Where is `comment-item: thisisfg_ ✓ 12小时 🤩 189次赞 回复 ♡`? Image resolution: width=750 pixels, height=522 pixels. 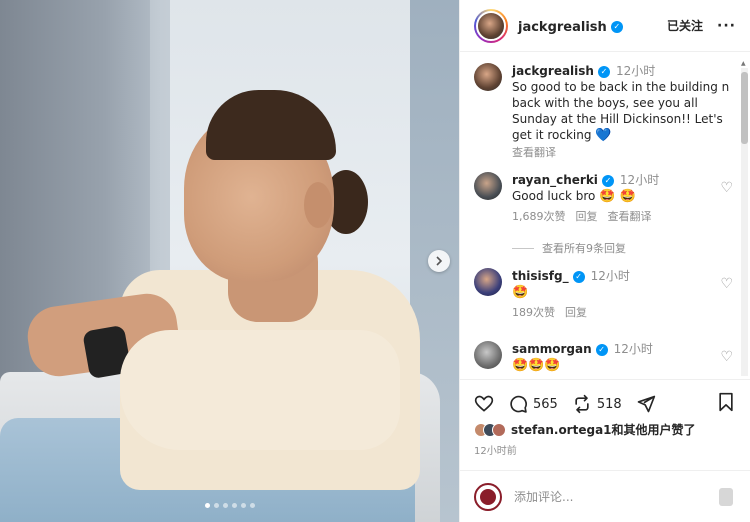
comment-item: thisisfg_ ✓ 12小时 🤩 189次赞 回复 ♡ is located at coordinates (603, 294).